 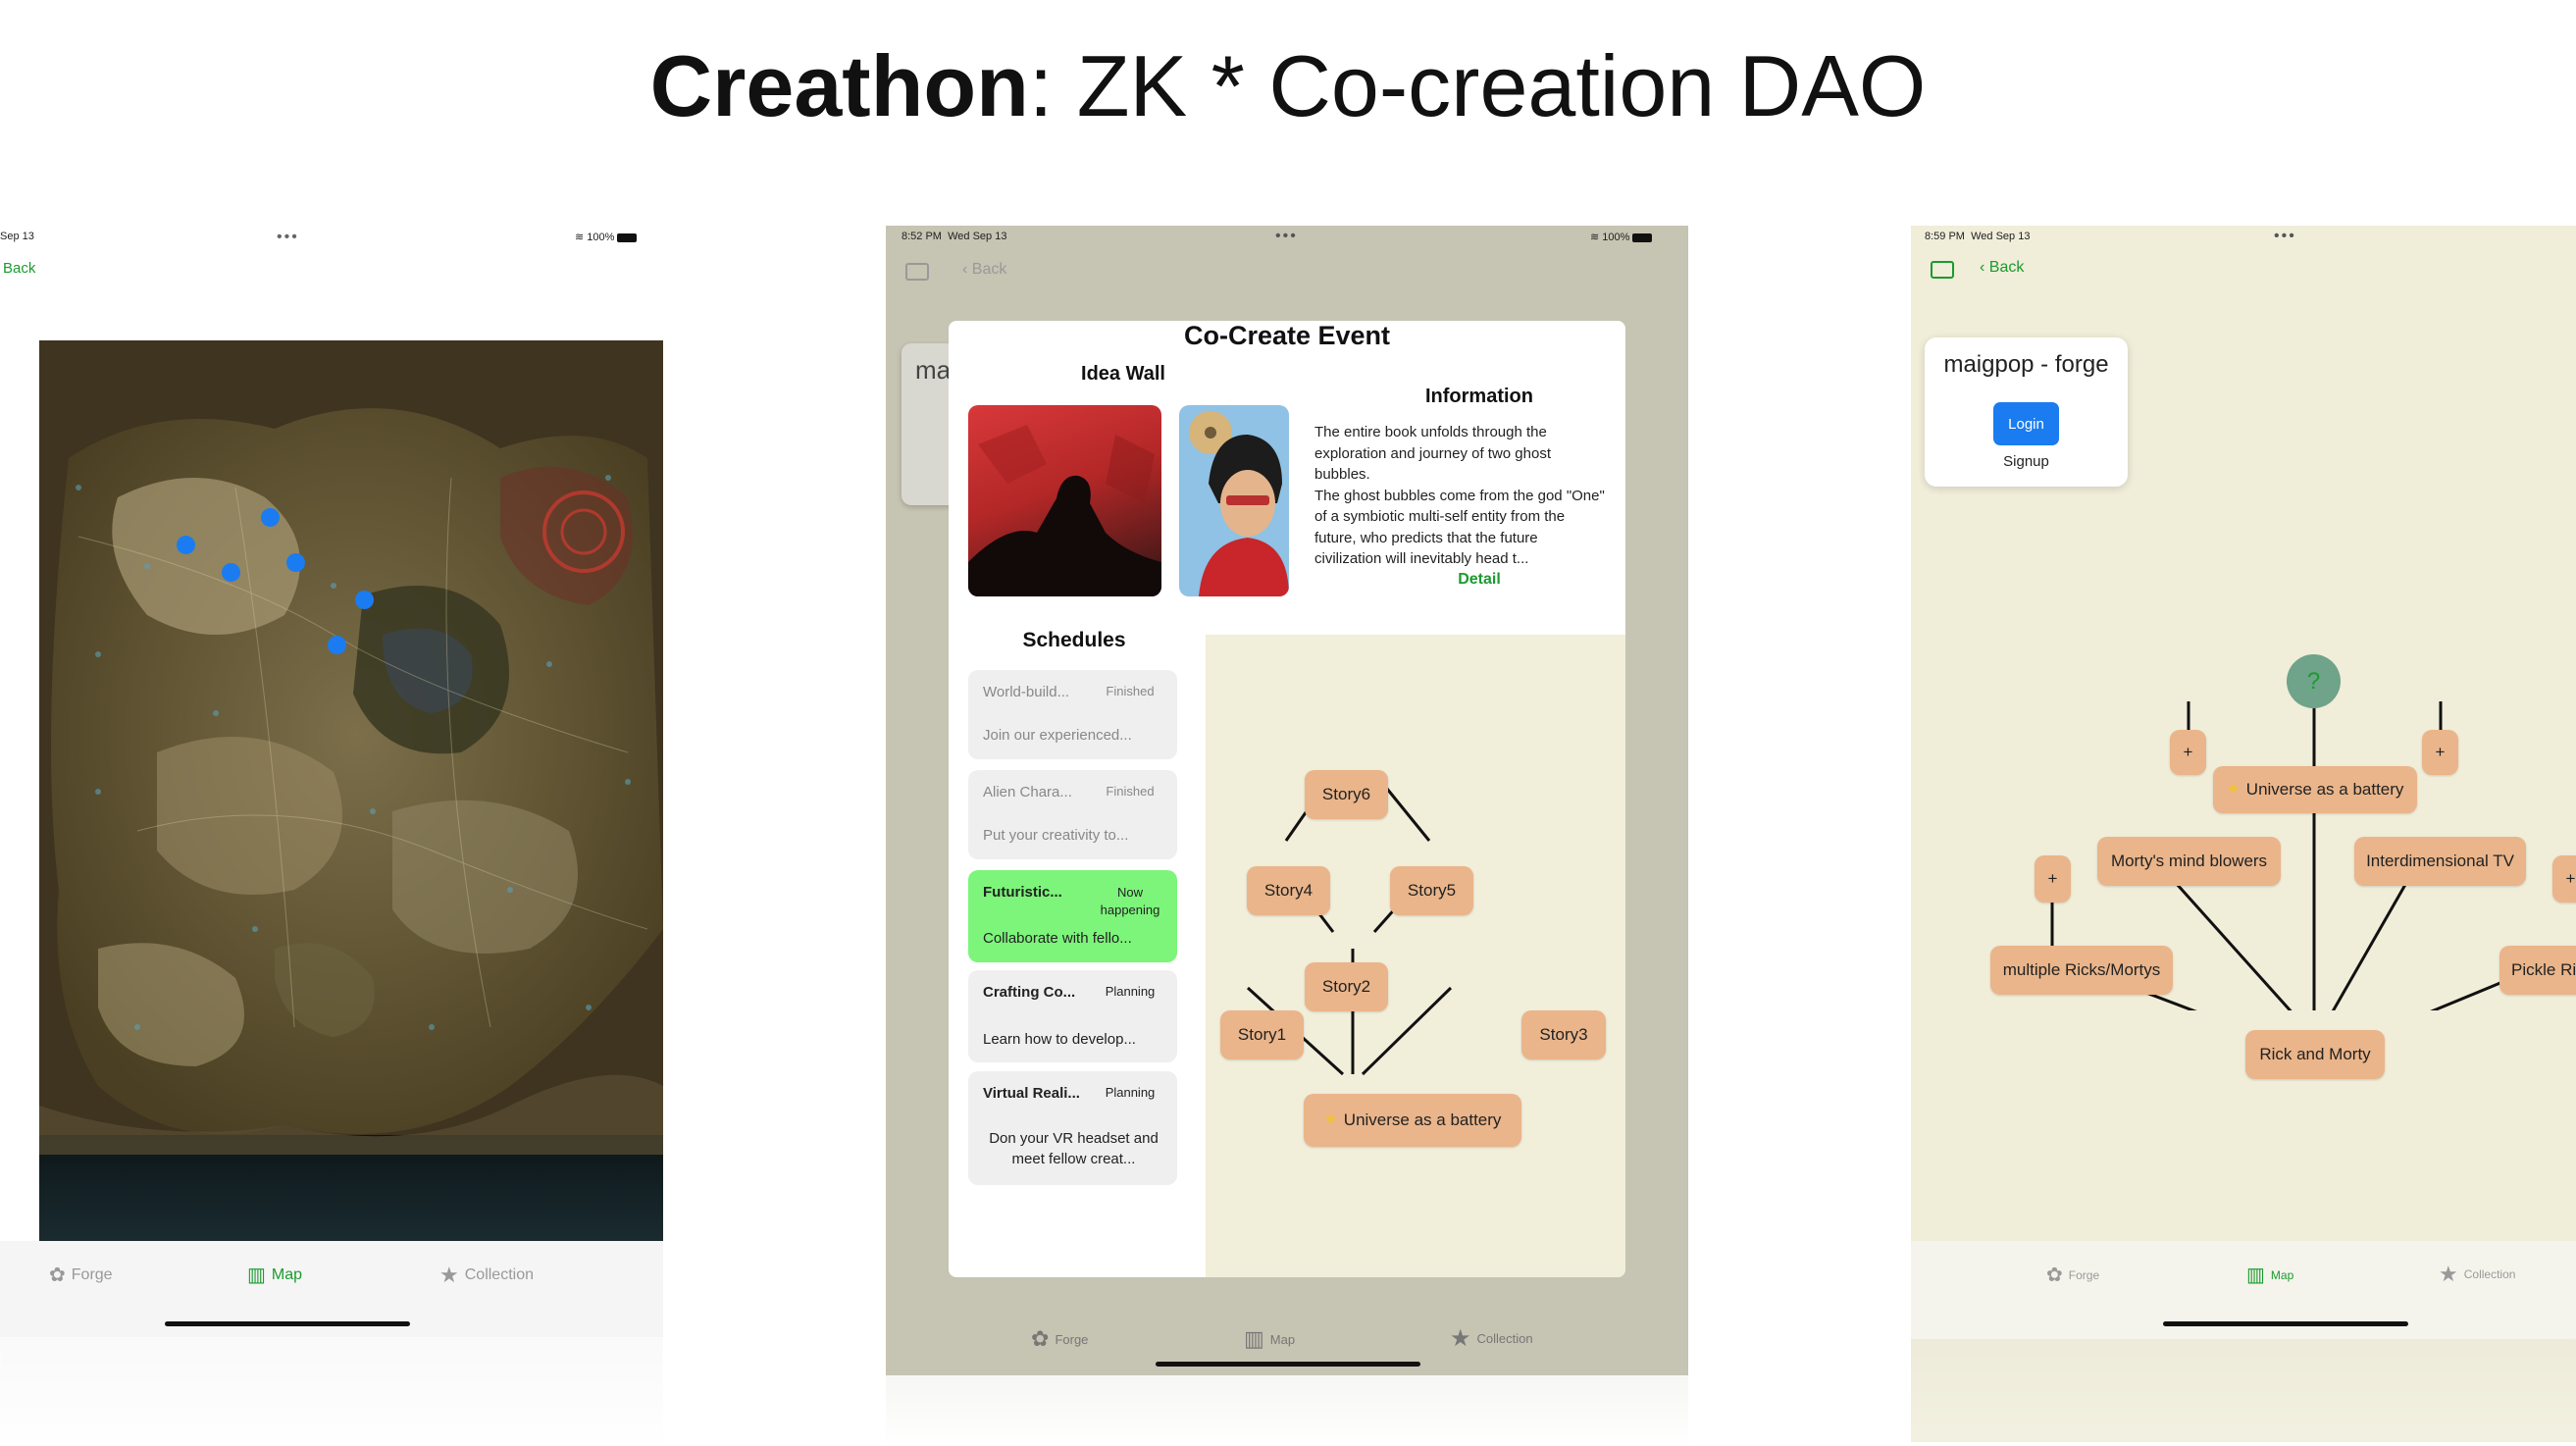 What do you see at coordinates (1479, 396) in the screenshot?
I see `information-title: Information` at bounding box center [1479, 396].